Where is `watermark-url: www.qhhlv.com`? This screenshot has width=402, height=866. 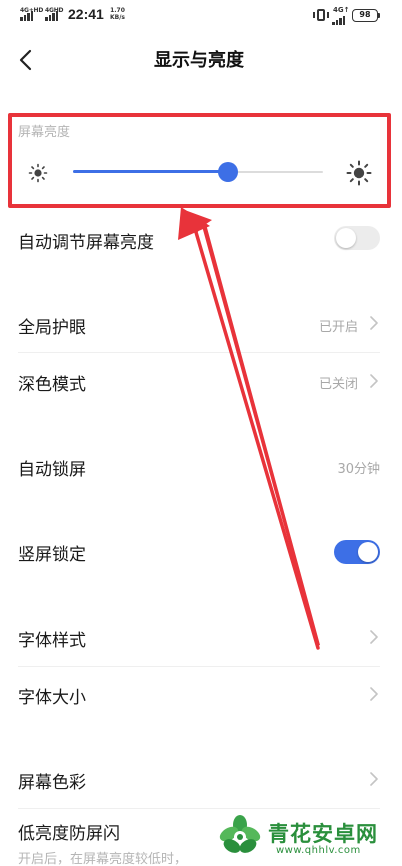 watermark-url: www.qhhlv.com is located at coordinates (318, 850).